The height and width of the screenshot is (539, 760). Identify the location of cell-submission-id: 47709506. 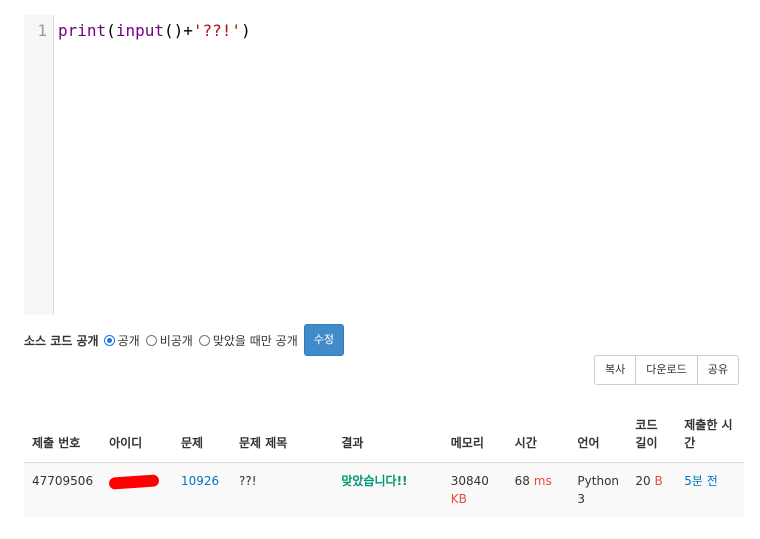
(63, 489).